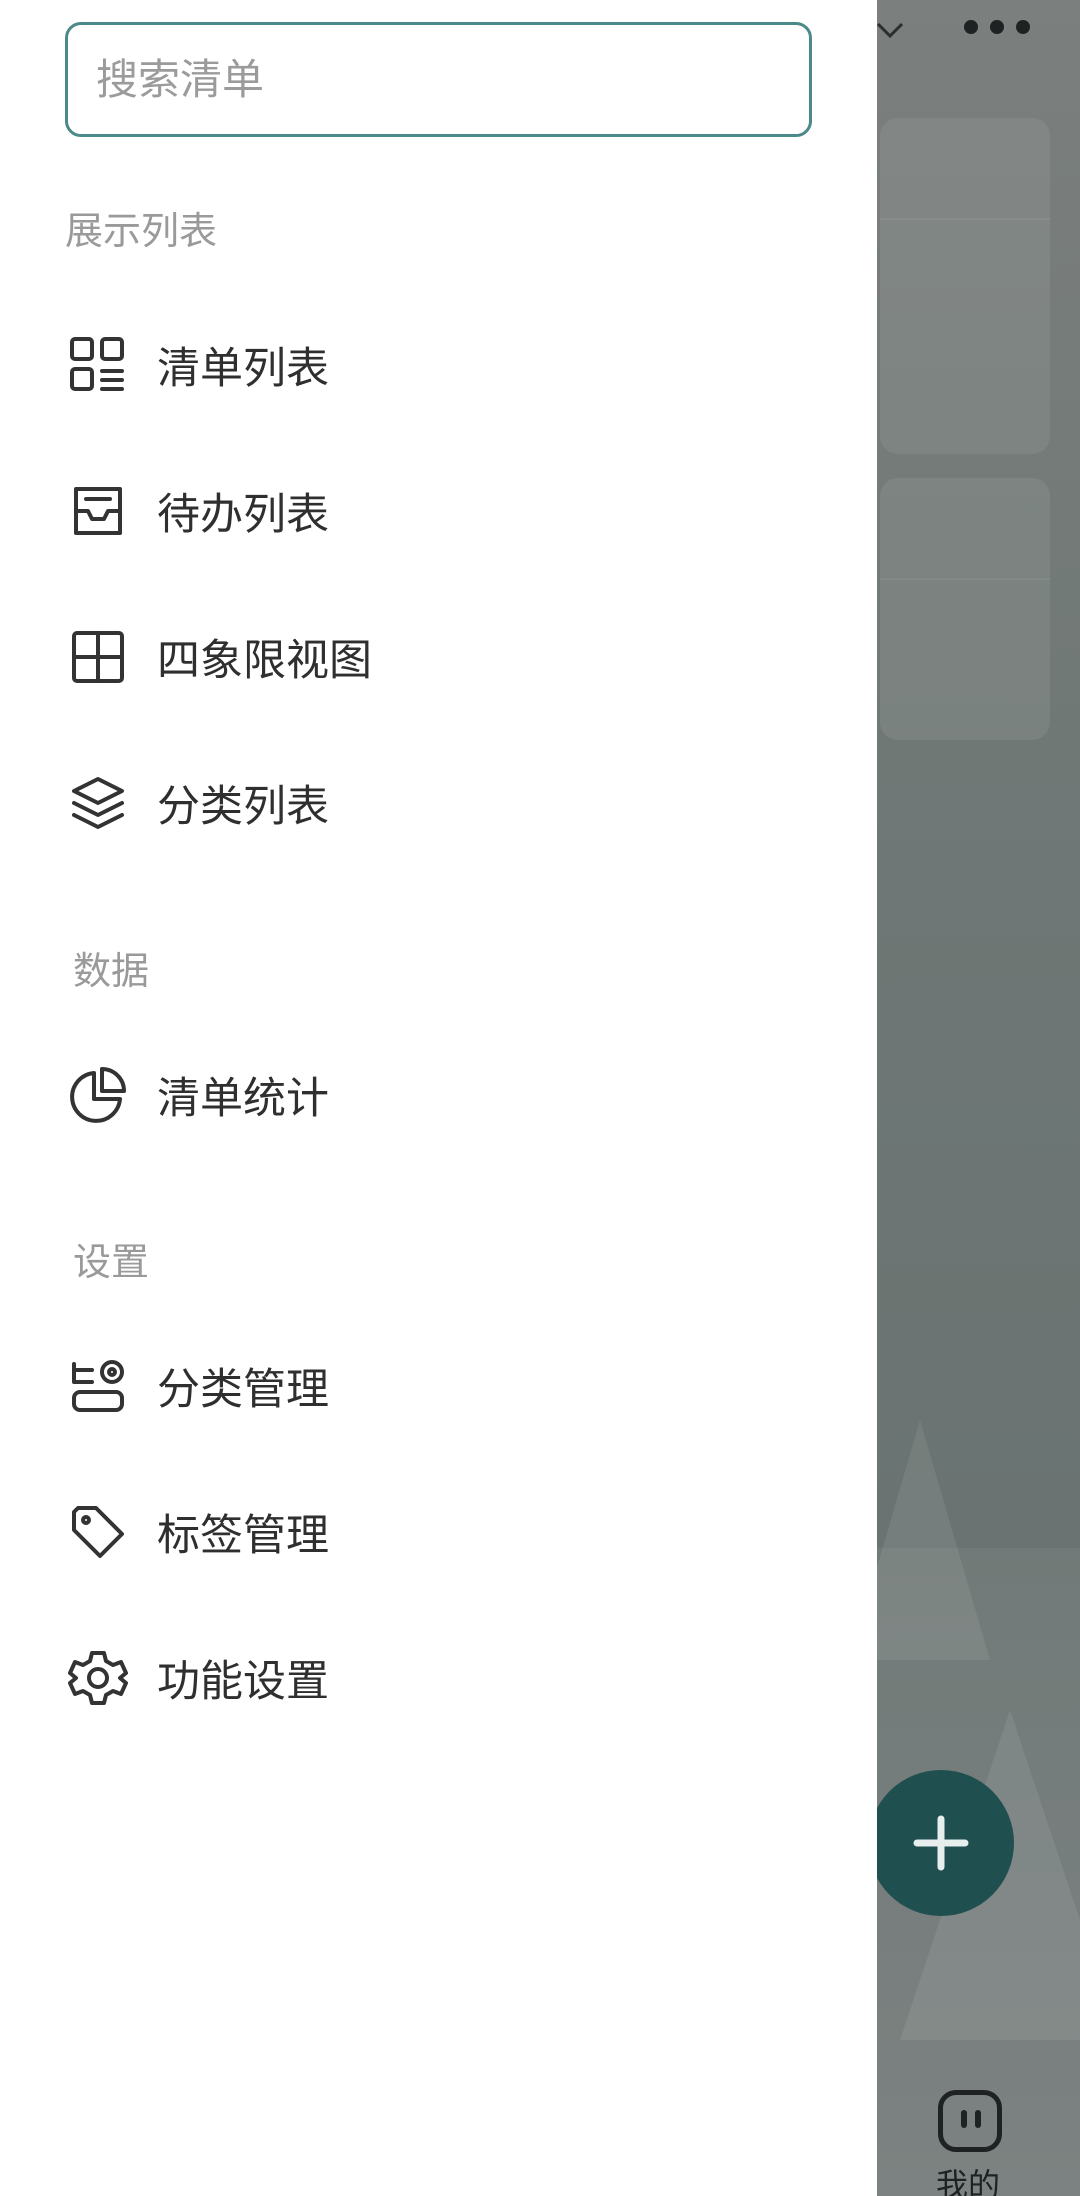 Image resolution: width=1080 pixels, height=2196 pixels. I want to click on plus-icon, so click(941, 1843).